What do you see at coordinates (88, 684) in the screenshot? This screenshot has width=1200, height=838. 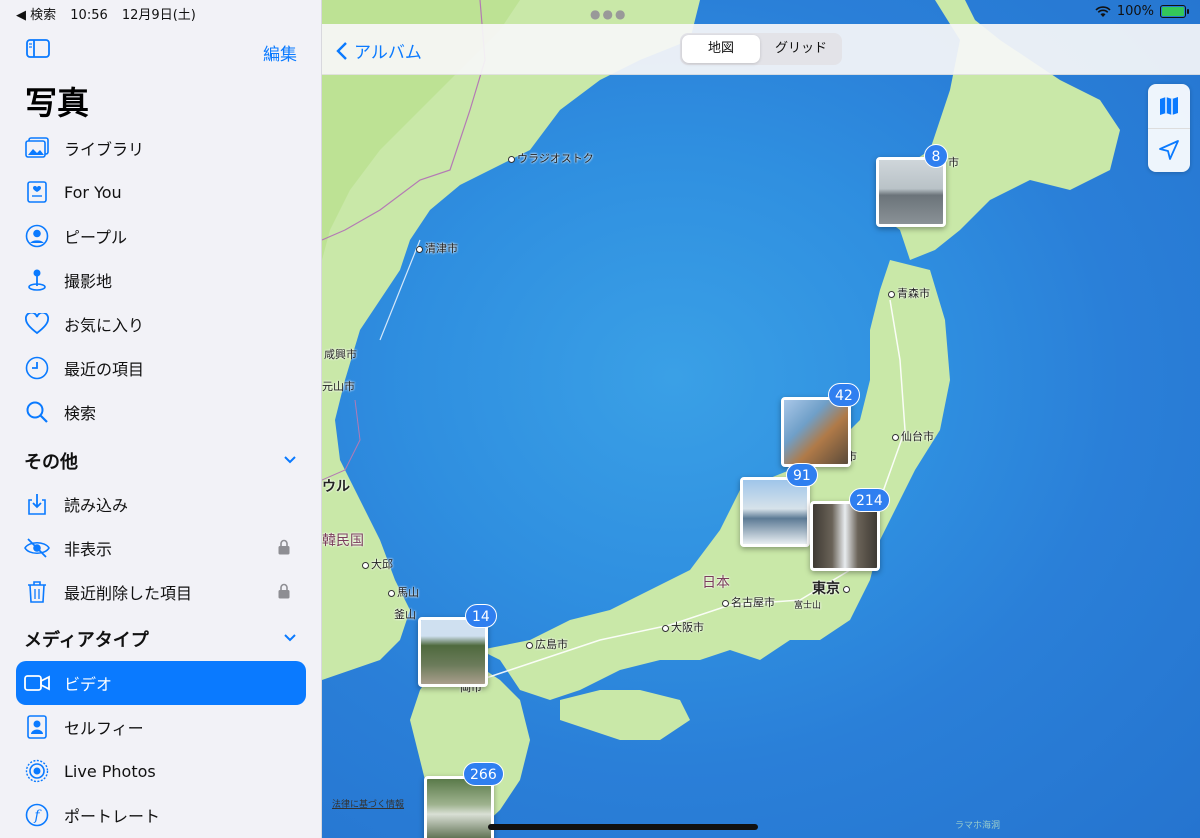 I see `sidebar-item-label: ビデオ` at bounding box center [88, 684].